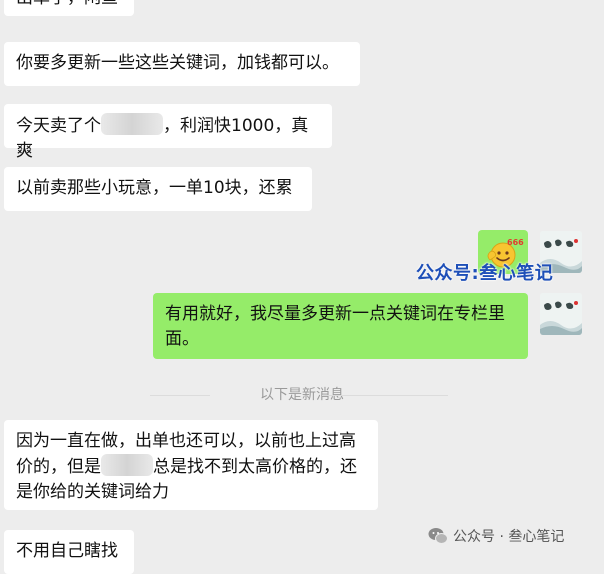  Describe the element at coordinates (509, 537) in the screenshot. I see `watermark-label: 公众号 · 叁心笔记` at that location.